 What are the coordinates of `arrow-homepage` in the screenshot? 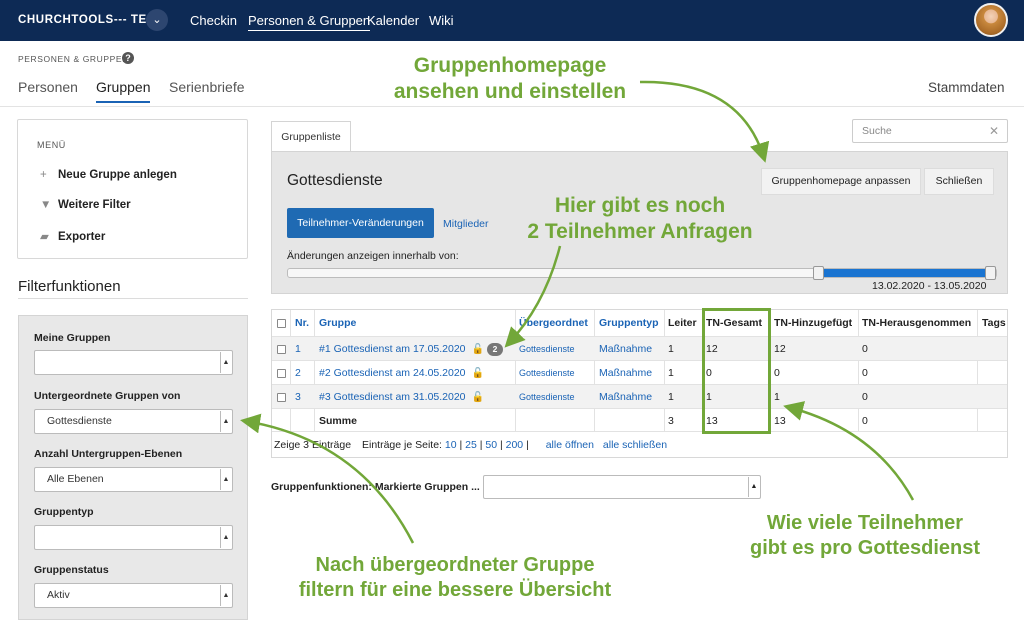 It's located at (704, 121).